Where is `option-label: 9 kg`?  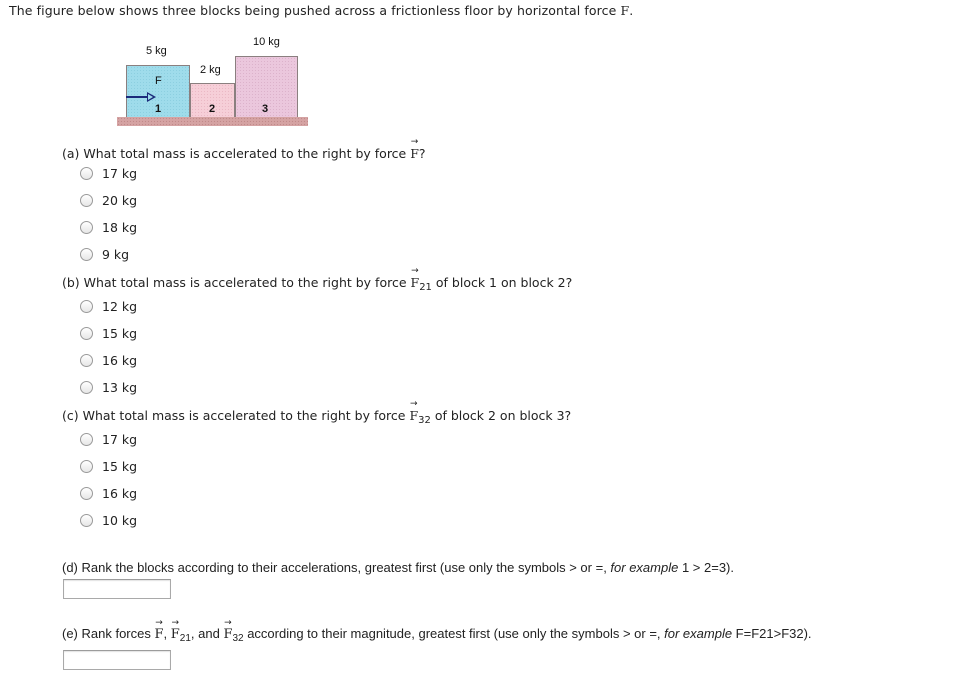
option-label: 9 kg is located at coordinates (116, 254).